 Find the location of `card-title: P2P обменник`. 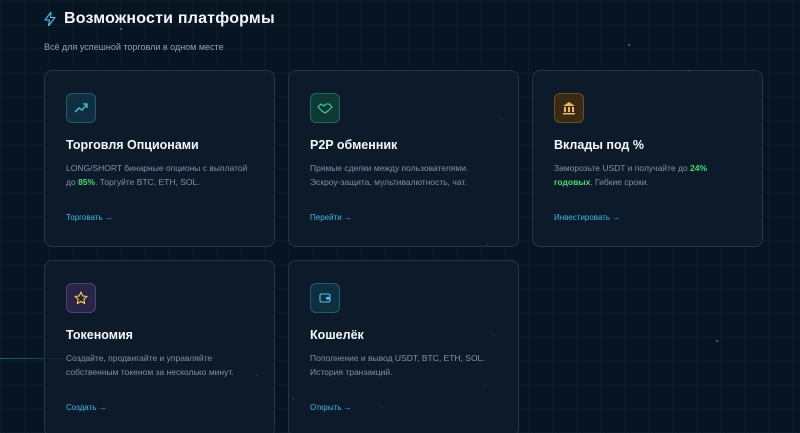

card-title: P2P обменник is located at coordinates (354, 145).